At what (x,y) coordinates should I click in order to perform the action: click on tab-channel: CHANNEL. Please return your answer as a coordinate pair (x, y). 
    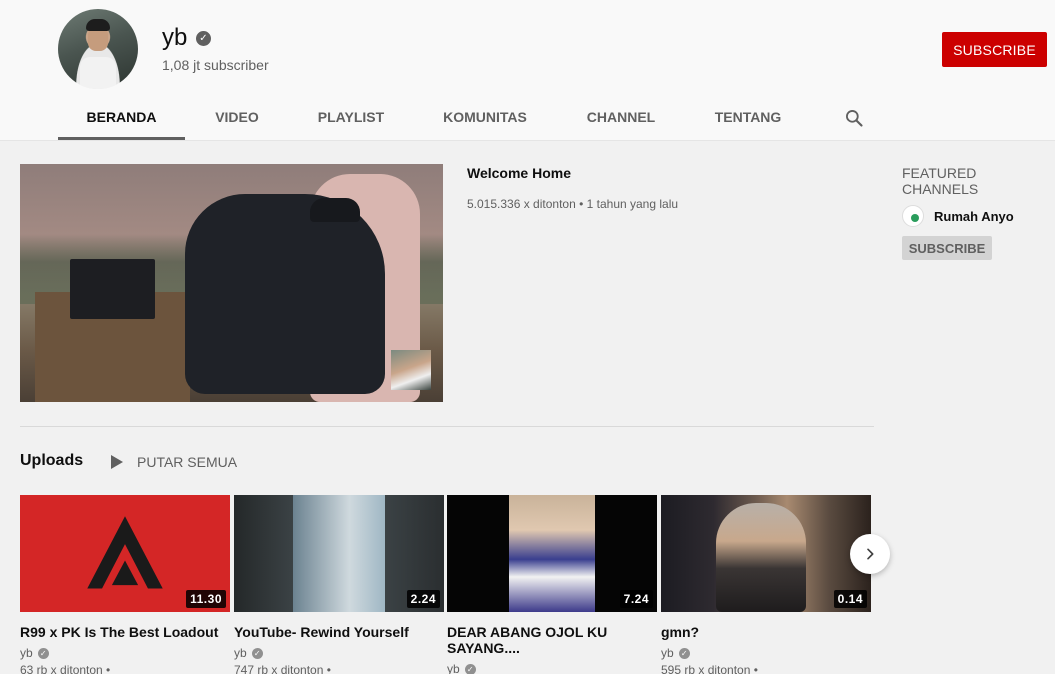
    Looking at the image, I should click on (621, 118).